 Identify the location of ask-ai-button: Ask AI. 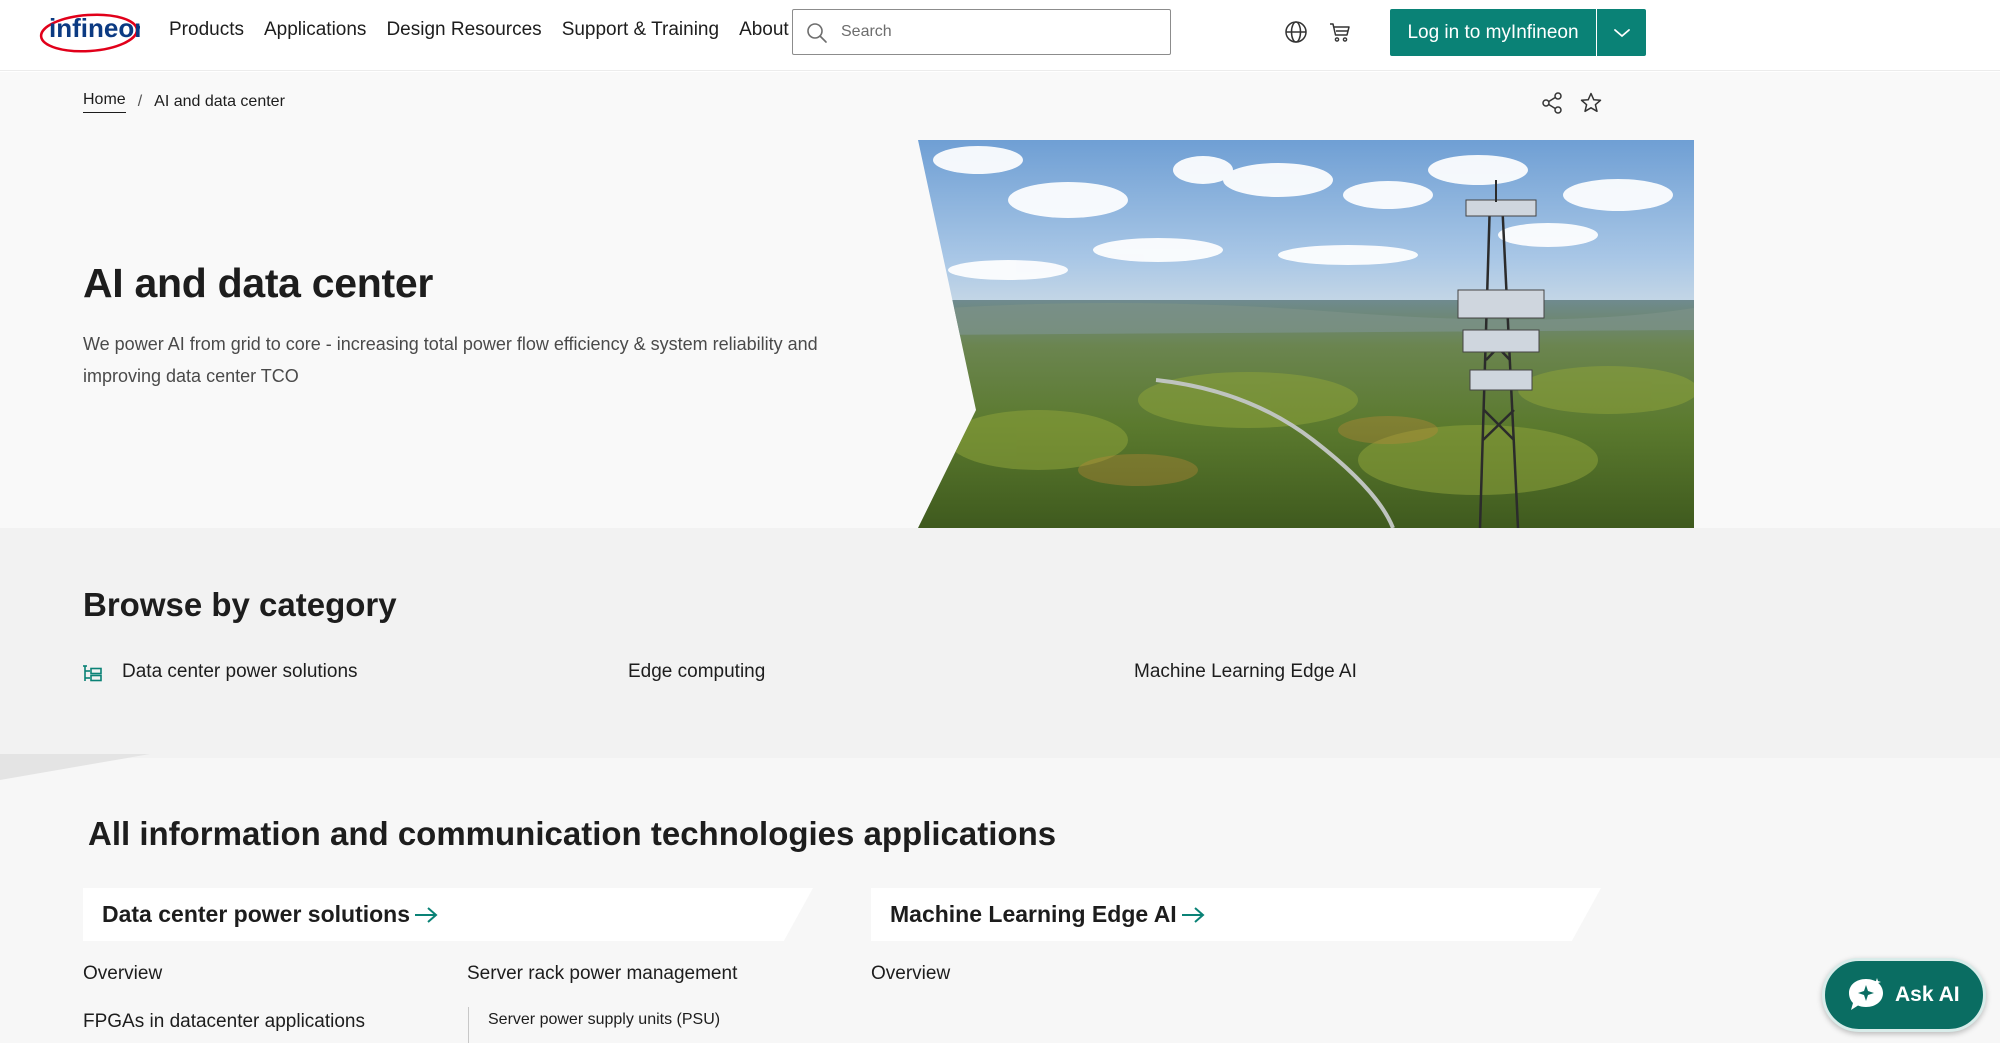
(1904, 995).